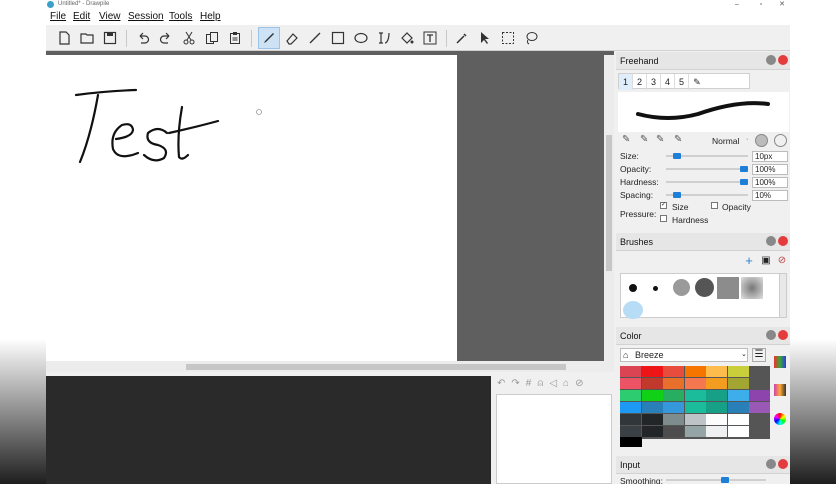 Image resolution: width=836 pixels, height=484 pixels. I want to click on text-icon, so click(430, 38).